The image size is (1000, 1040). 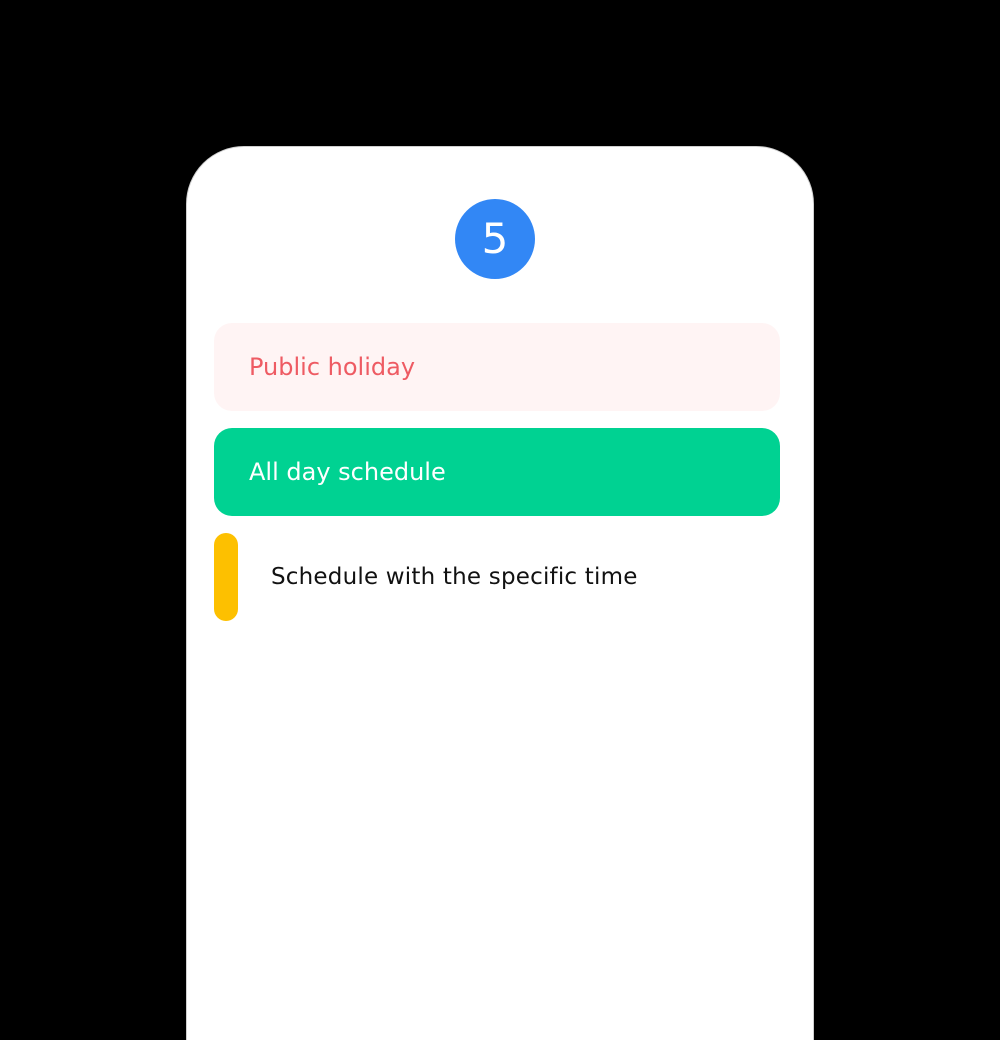 I want to click on event-public-holiday-label: Public holiday, so click(x=332, y=367).